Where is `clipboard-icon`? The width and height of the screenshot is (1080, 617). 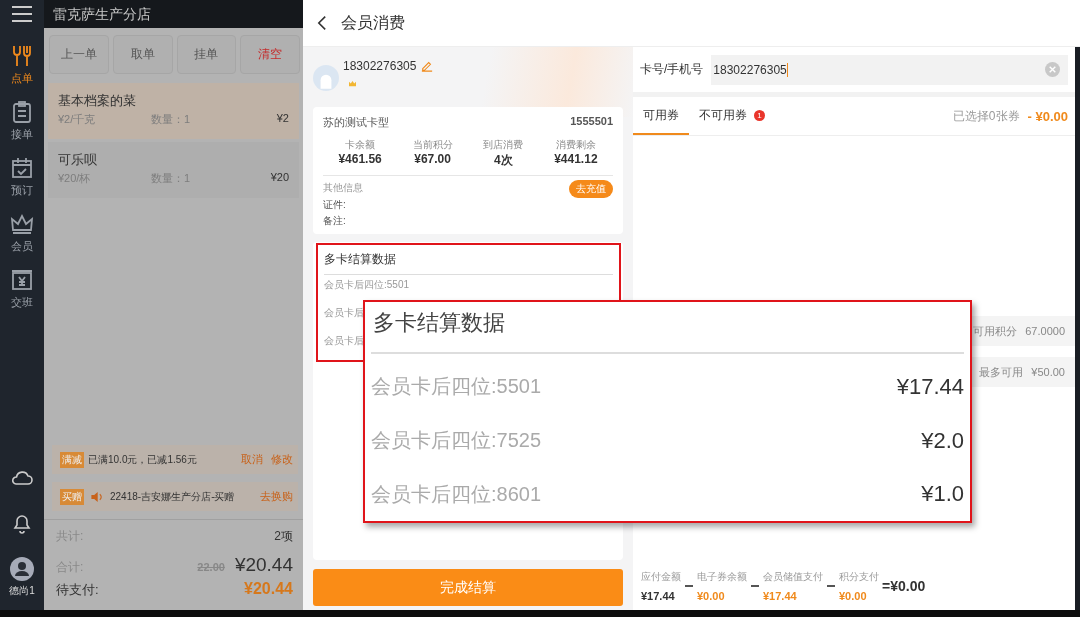 clipboard-icon is located at coordinates (22, 112).